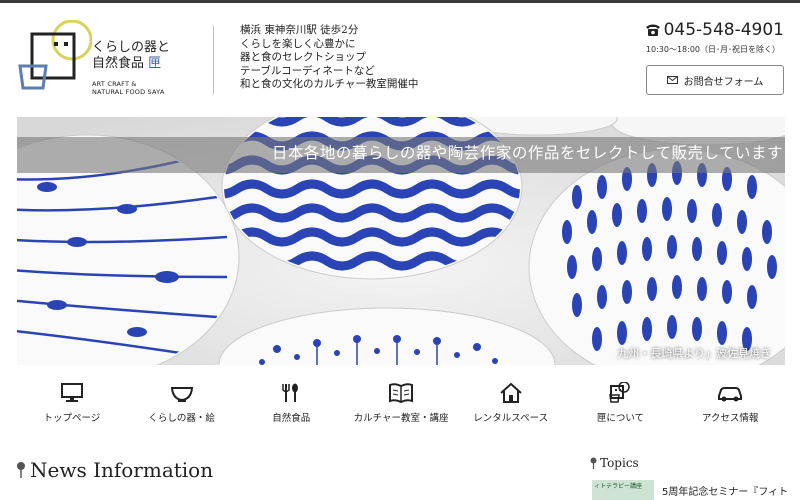  Describe the element at coordinates (652, 30) in the screenshot. I see `phone-icon` at that location.